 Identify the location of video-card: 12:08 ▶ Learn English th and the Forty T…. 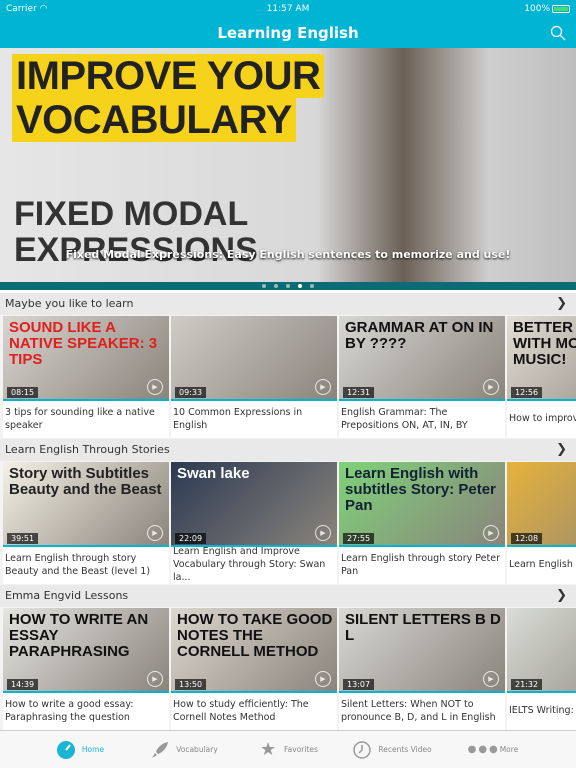
(541, 523).